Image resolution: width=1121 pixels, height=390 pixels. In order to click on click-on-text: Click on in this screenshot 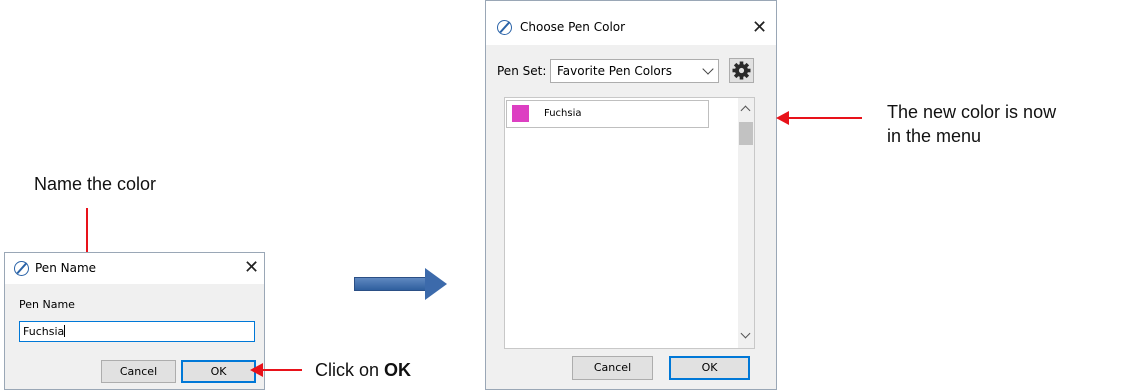, I will do `click(350, 370)`.